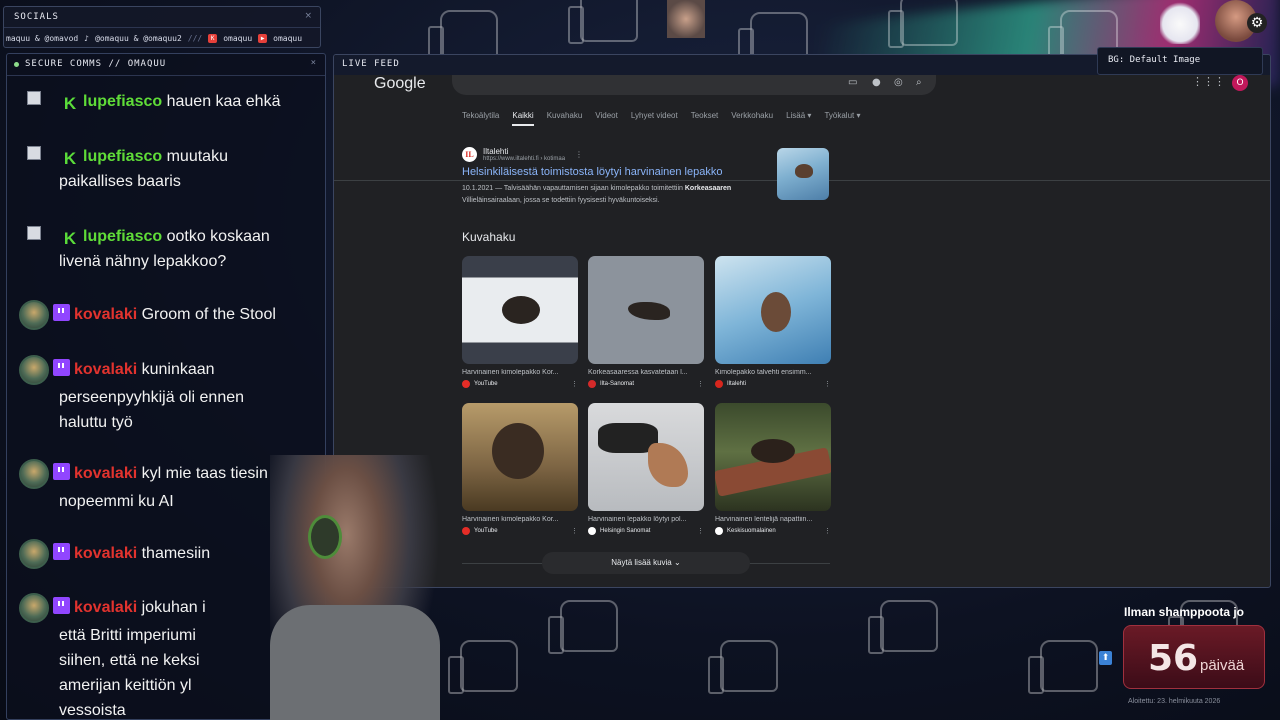 This screenshot has height=720, width=1280. Describe the element at coordinates (898, 82) in the screenshot. I see `camera-icon: ◎` at that location.